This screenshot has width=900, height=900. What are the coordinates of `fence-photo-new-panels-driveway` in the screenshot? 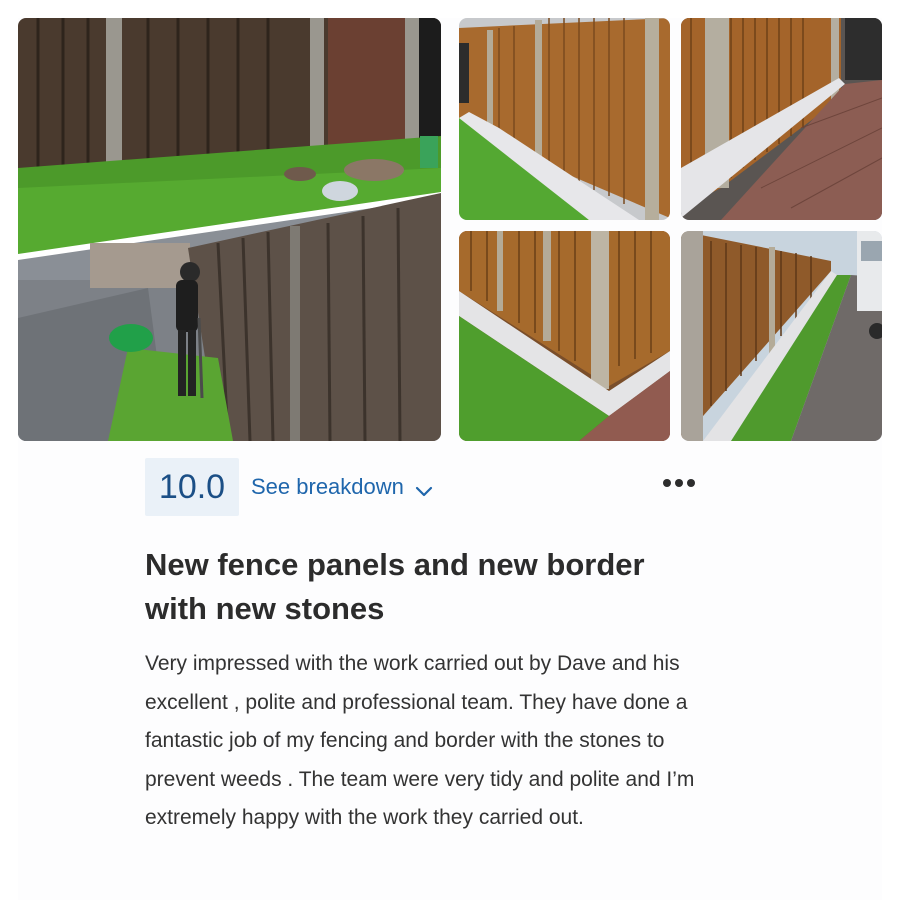 It's located at (781, 119).